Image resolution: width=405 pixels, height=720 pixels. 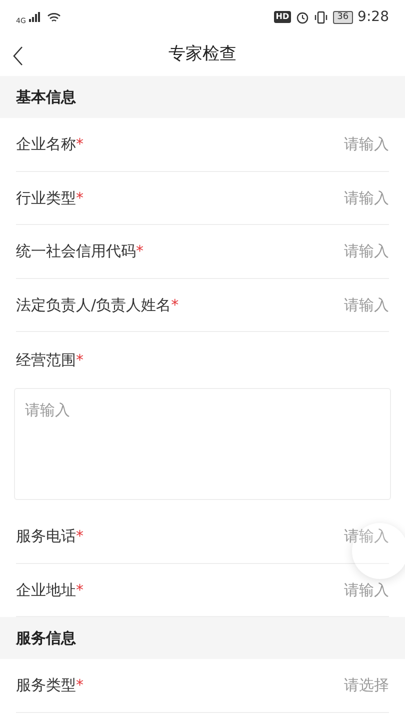 I want to click on field-label: 法定负责人/负责人姓名, so click(x=94, y=305).